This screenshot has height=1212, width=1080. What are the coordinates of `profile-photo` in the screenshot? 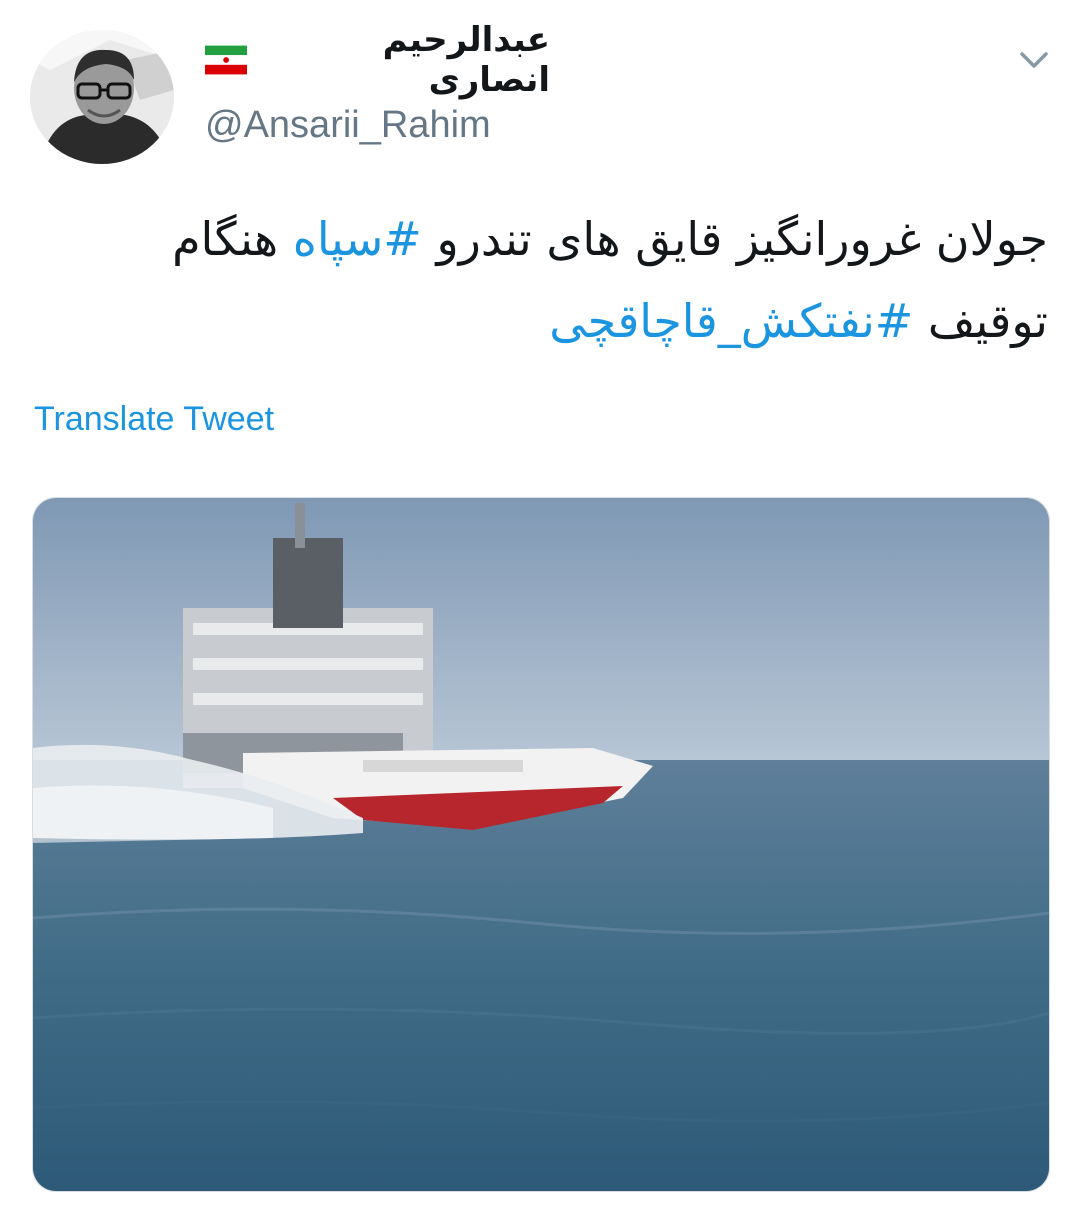 It's located at (102, 97).